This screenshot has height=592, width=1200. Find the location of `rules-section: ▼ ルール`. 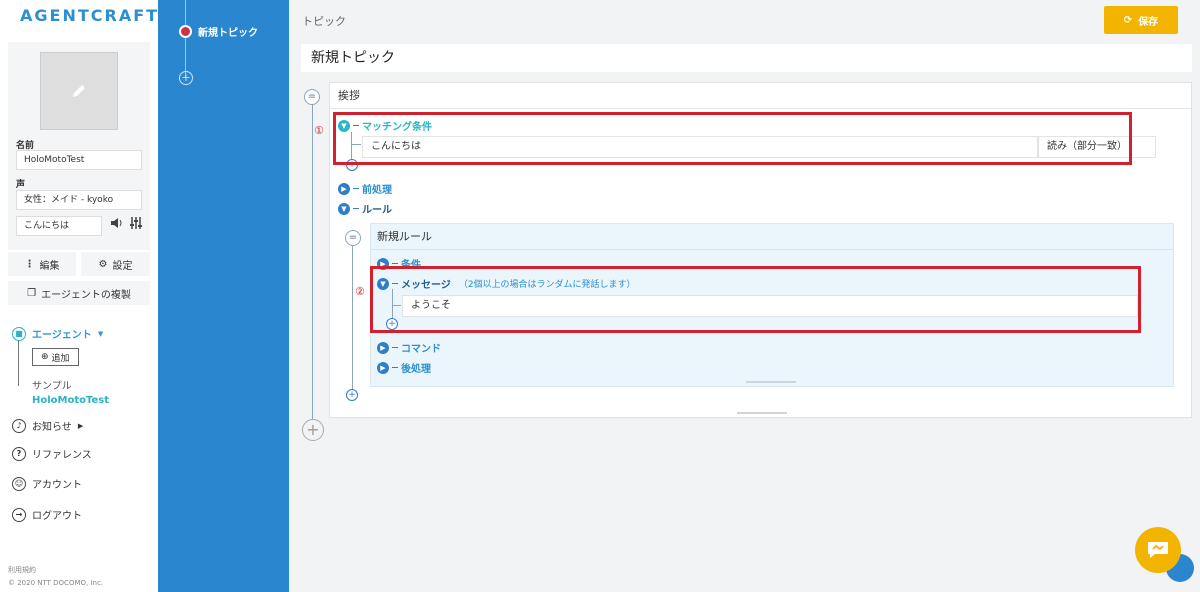

rules-section: ▼ ルール is located at coordinates (365, 208).